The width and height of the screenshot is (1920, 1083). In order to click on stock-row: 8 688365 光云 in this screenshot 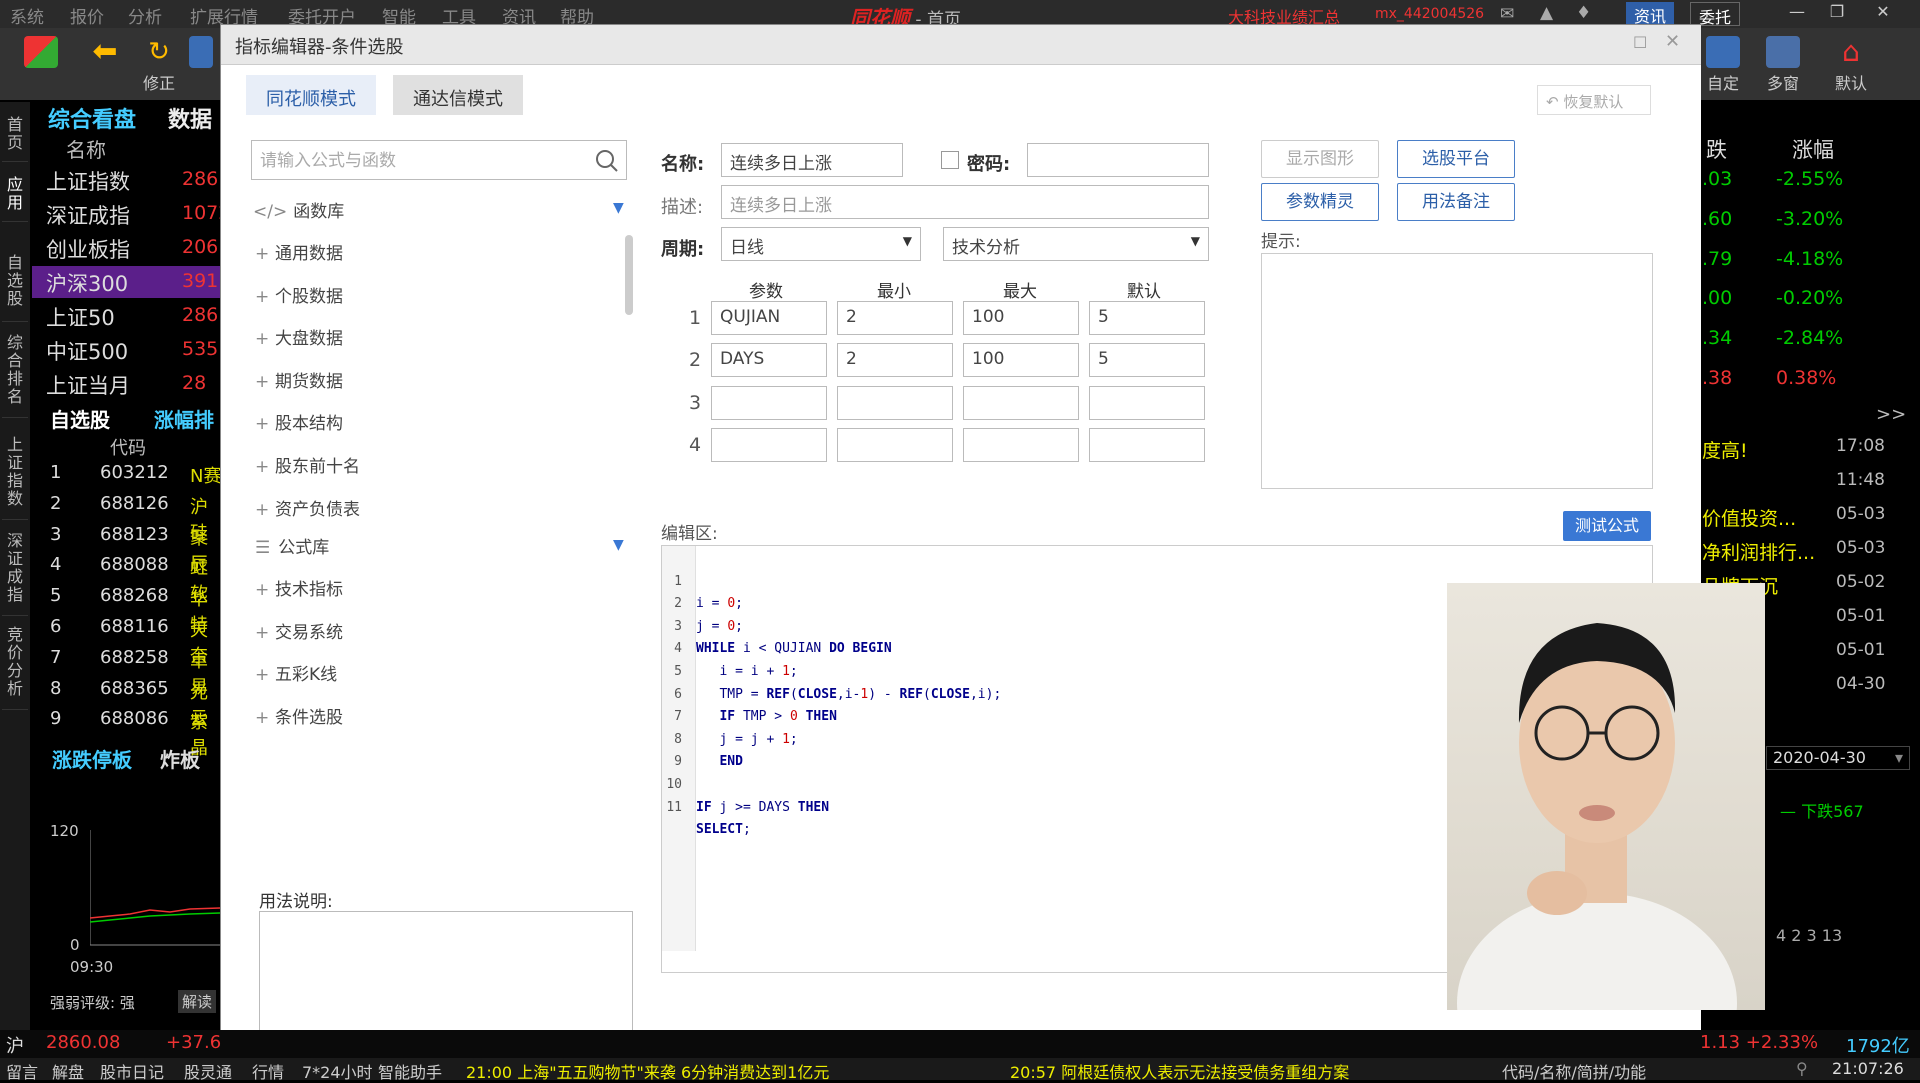, I will do `click(127, 703)`.